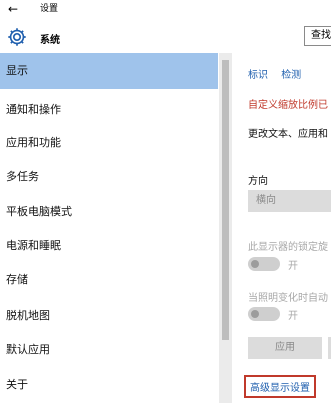  What do you see at coordinates (225, 200) in the screenshot?
I see `sidebar-scrollbar-thumb` at bounding box center [225, 200].